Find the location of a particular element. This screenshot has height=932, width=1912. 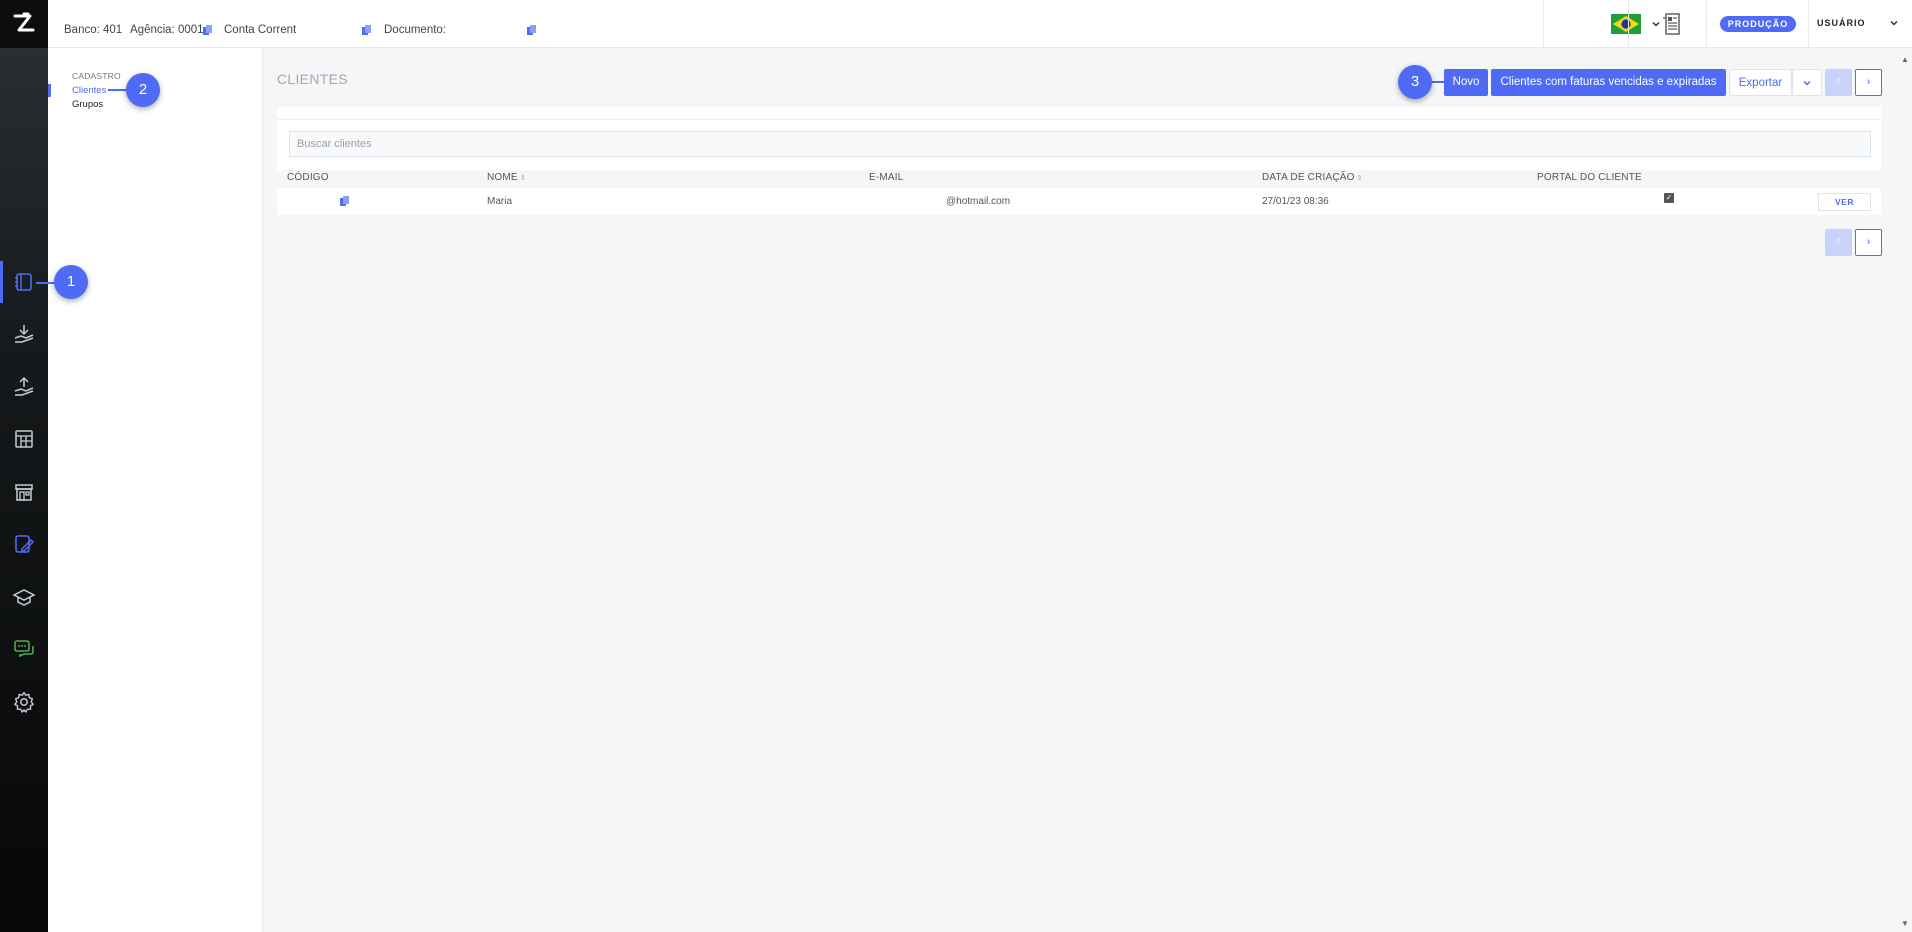

user-menu: USUÁRIO is located at coordinates (1860, 24).